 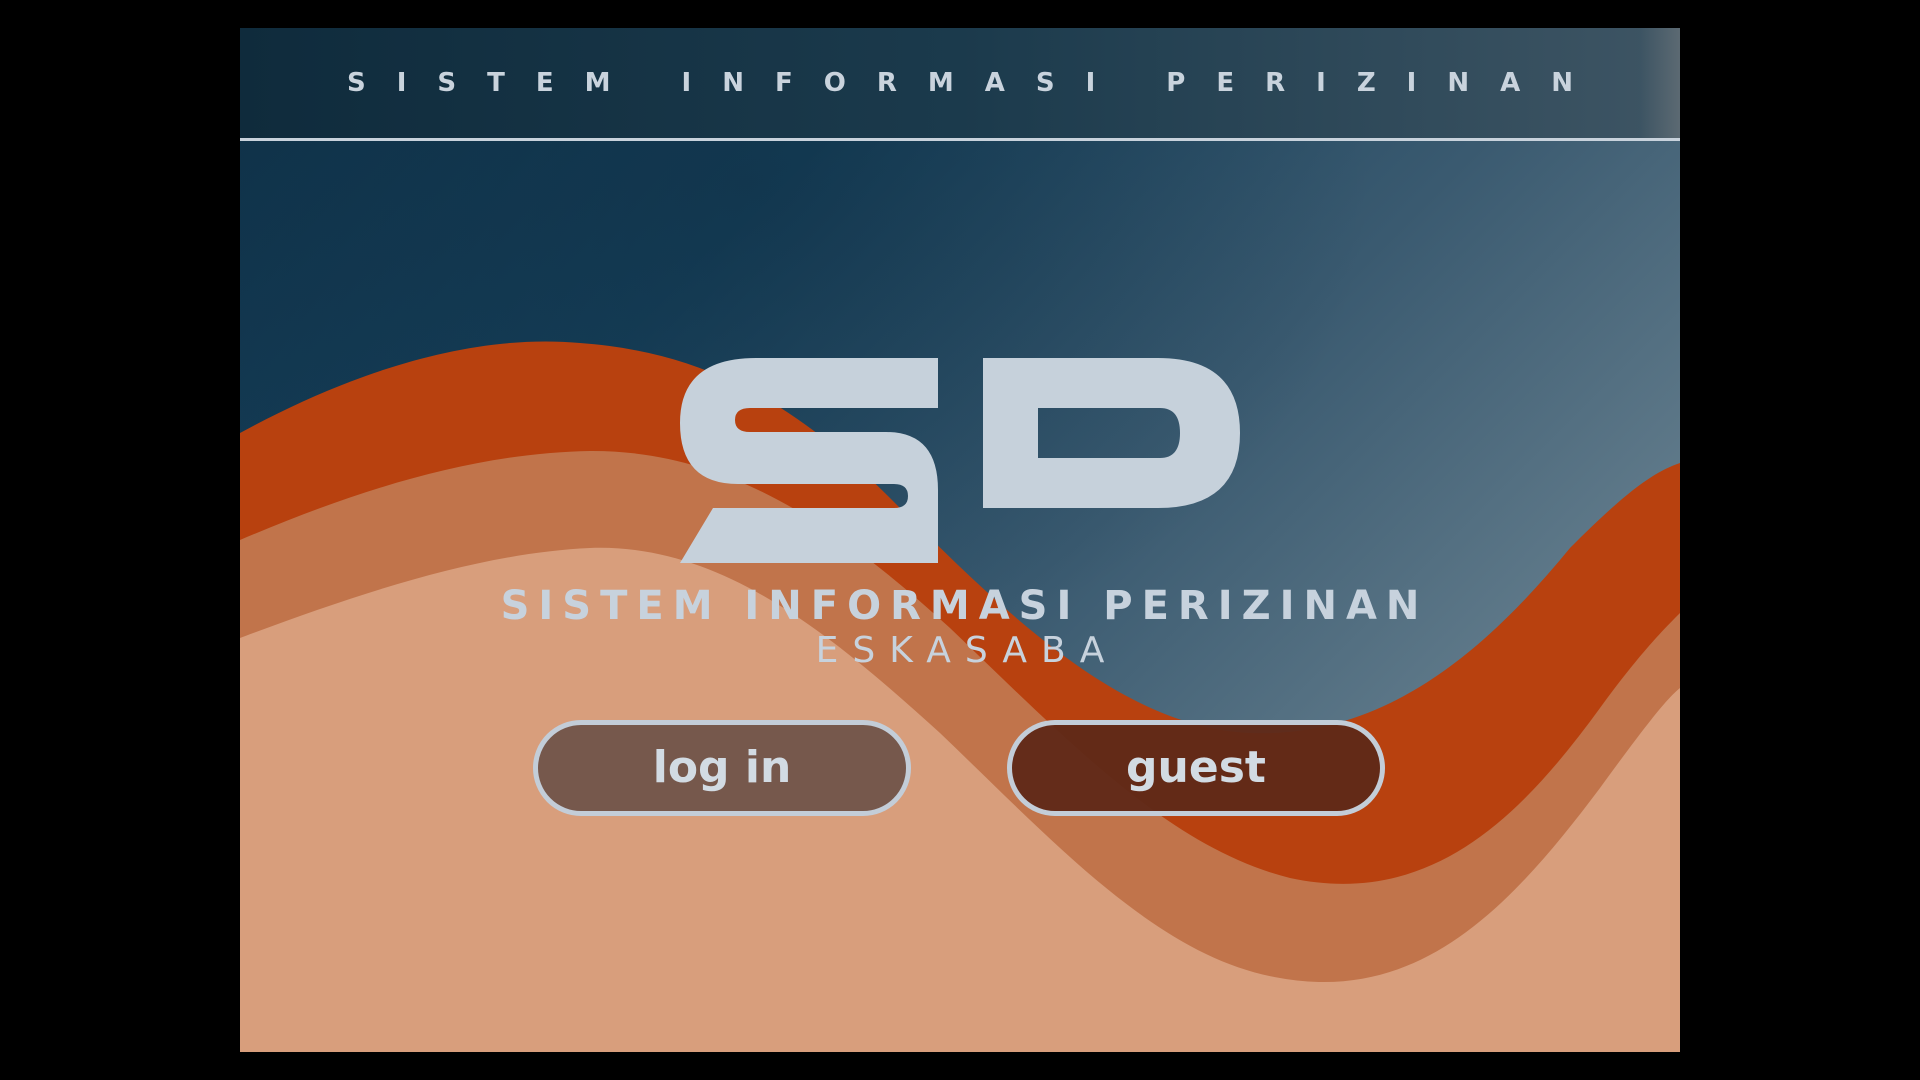 I want to click on guest-button: guest, so click(x=1196, y=768).